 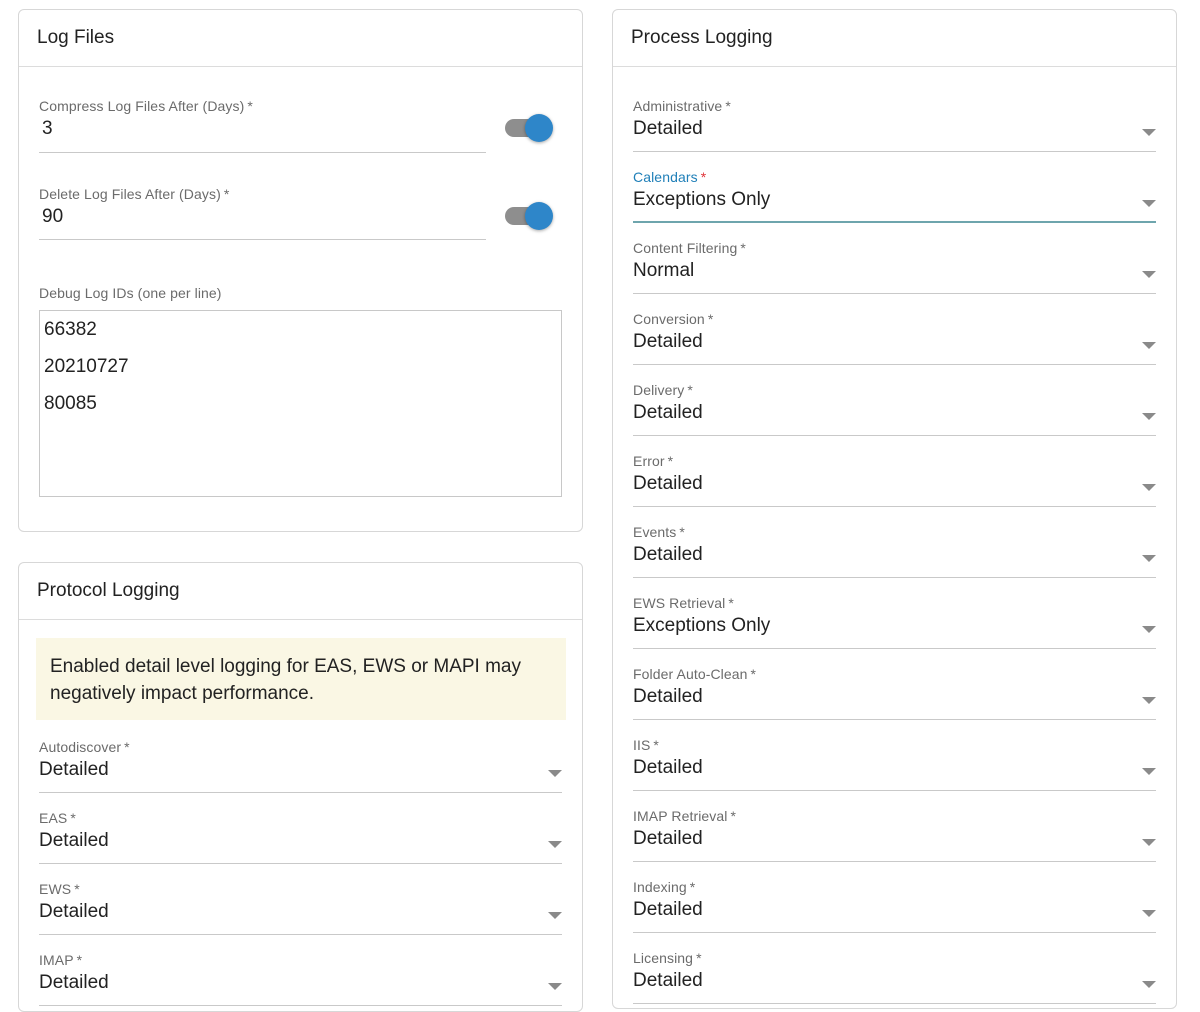 I want to click on iis-select: IIS * Detailed, so click(x=894, y=765).